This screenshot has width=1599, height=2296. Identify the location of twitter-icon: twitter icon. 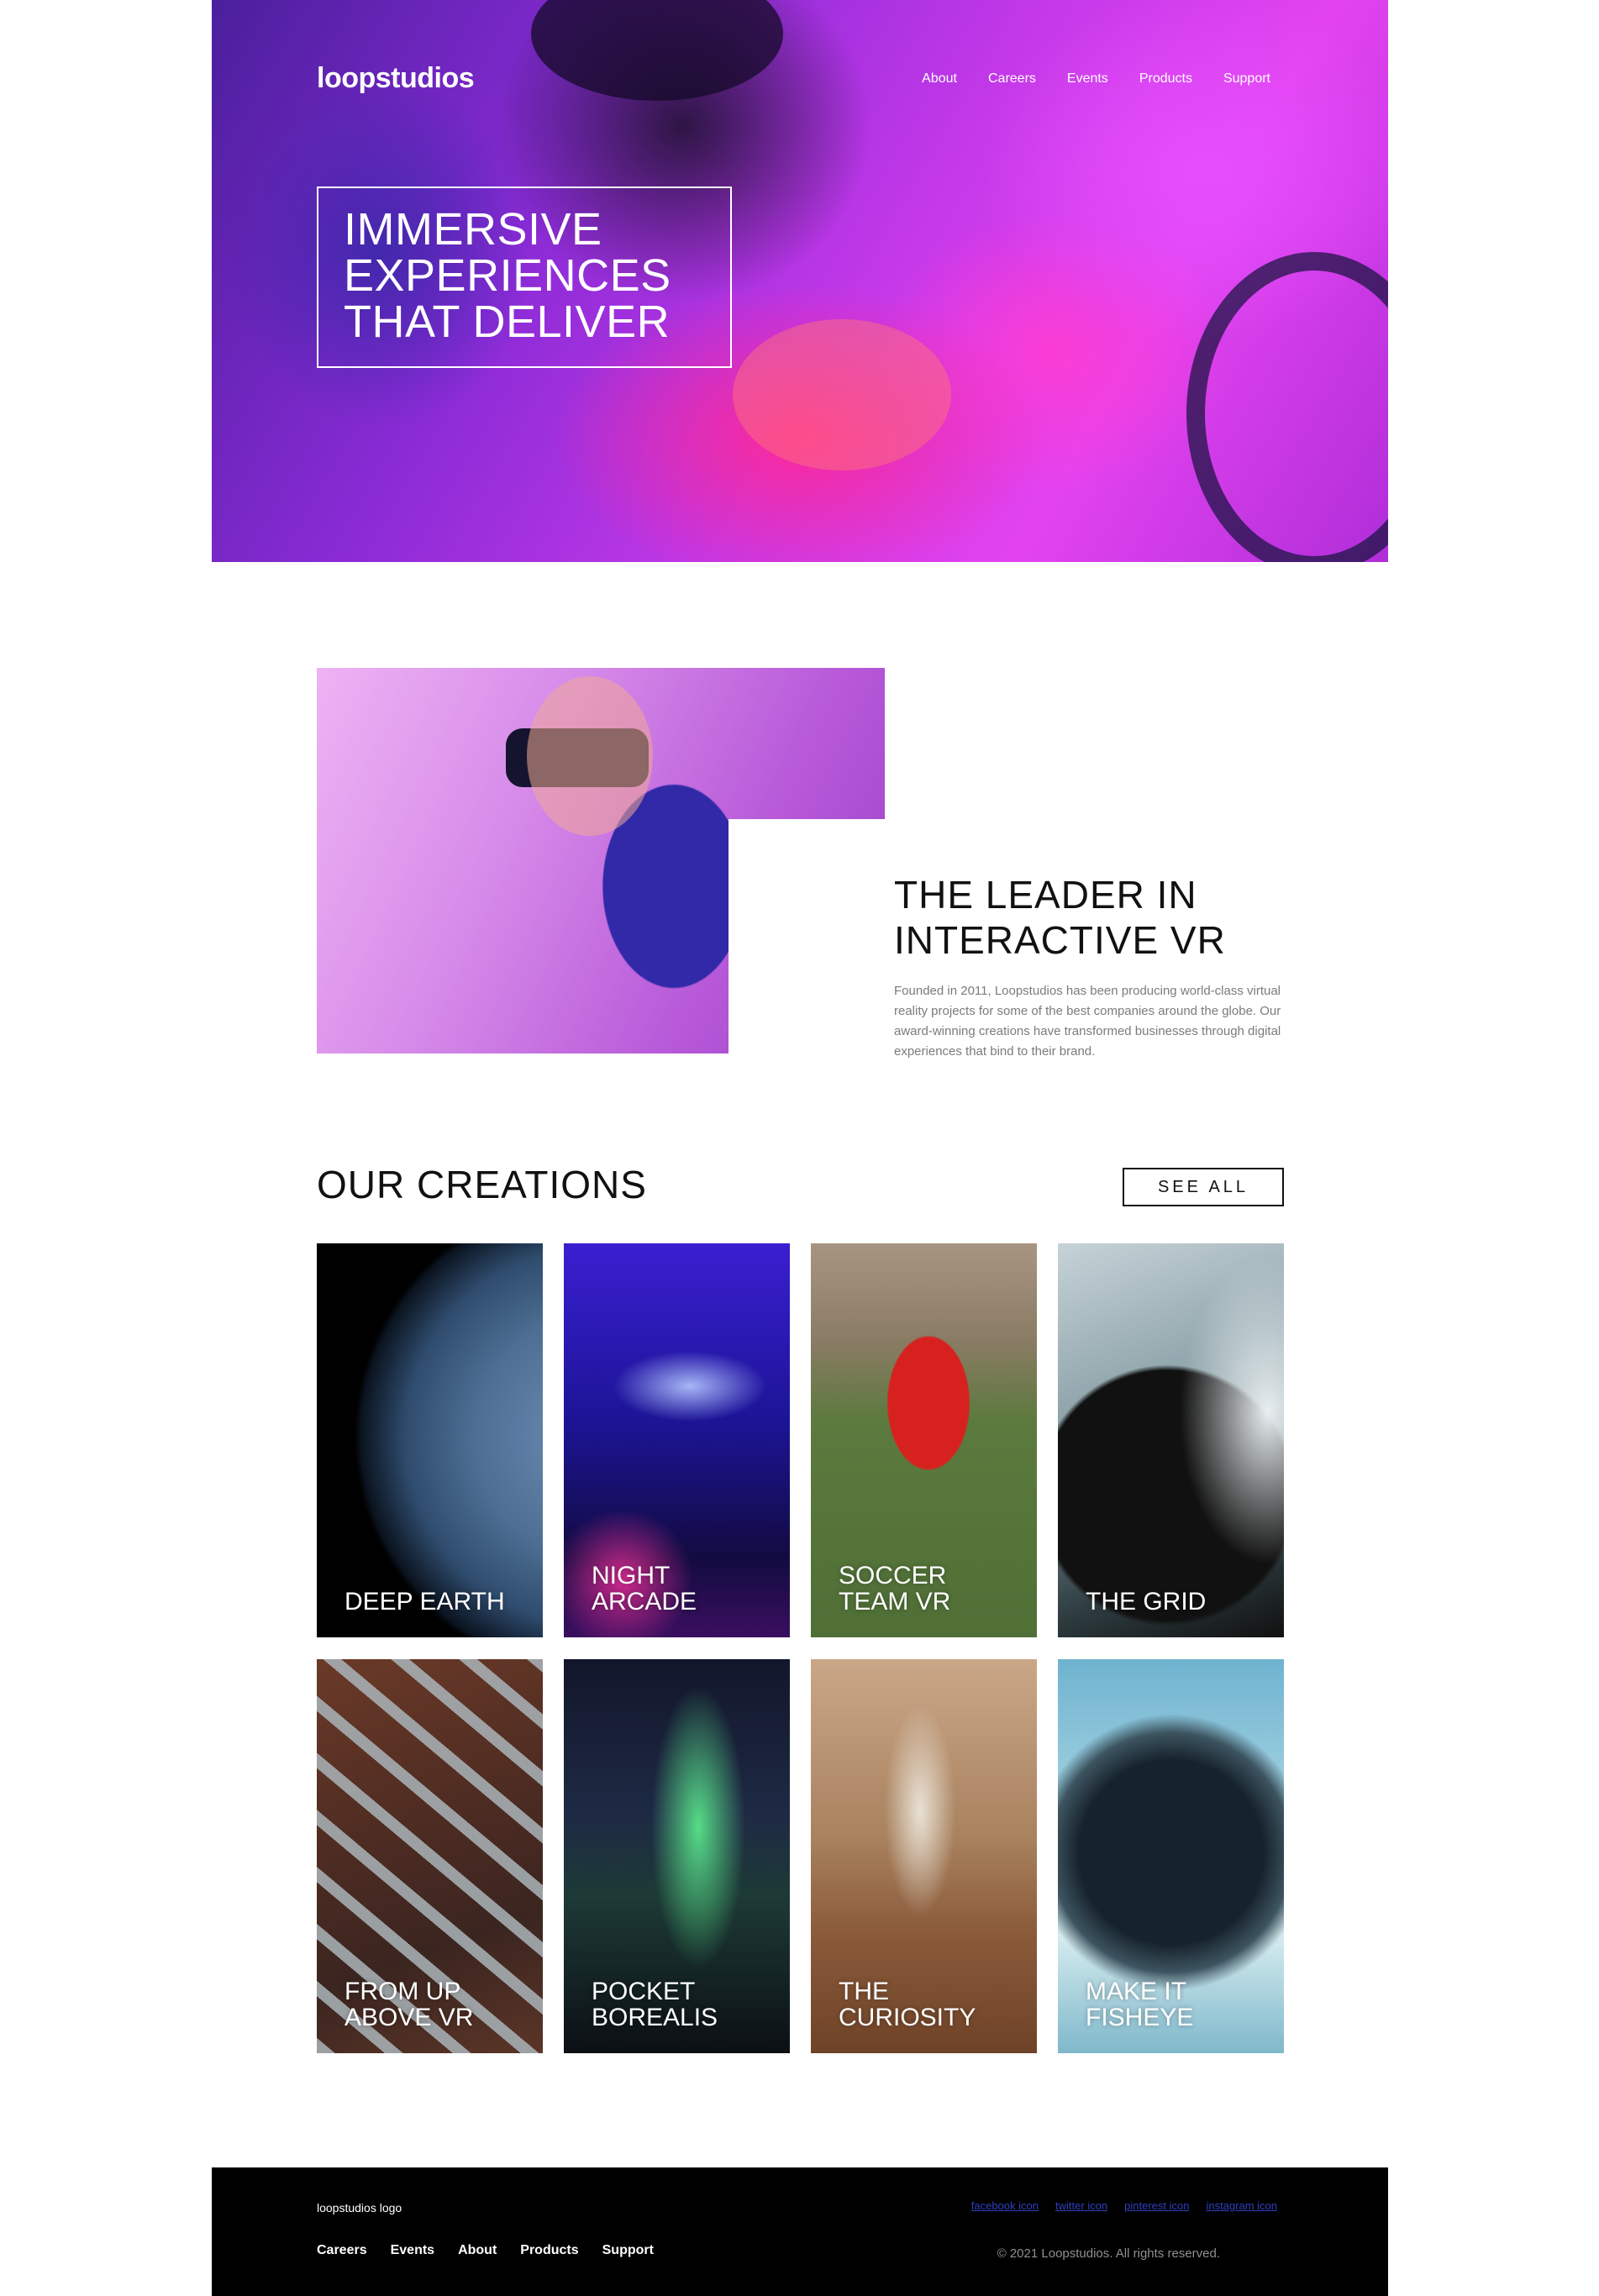
(1081, 2205).